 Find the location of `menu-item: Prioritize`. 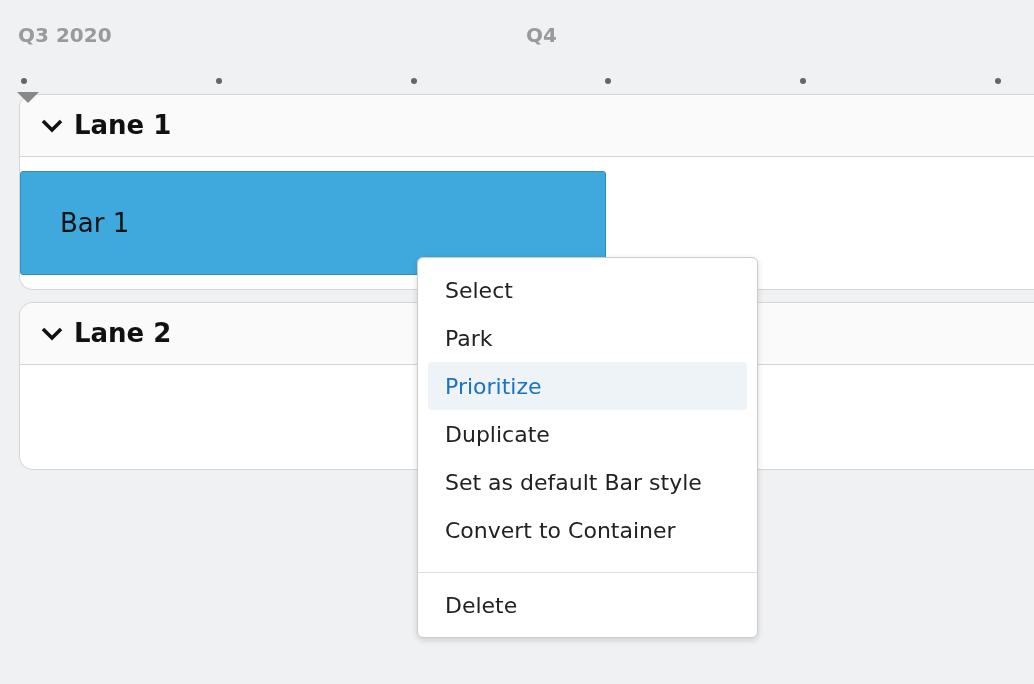

menu-item: Prioritize is located at coordinates (587, 386).